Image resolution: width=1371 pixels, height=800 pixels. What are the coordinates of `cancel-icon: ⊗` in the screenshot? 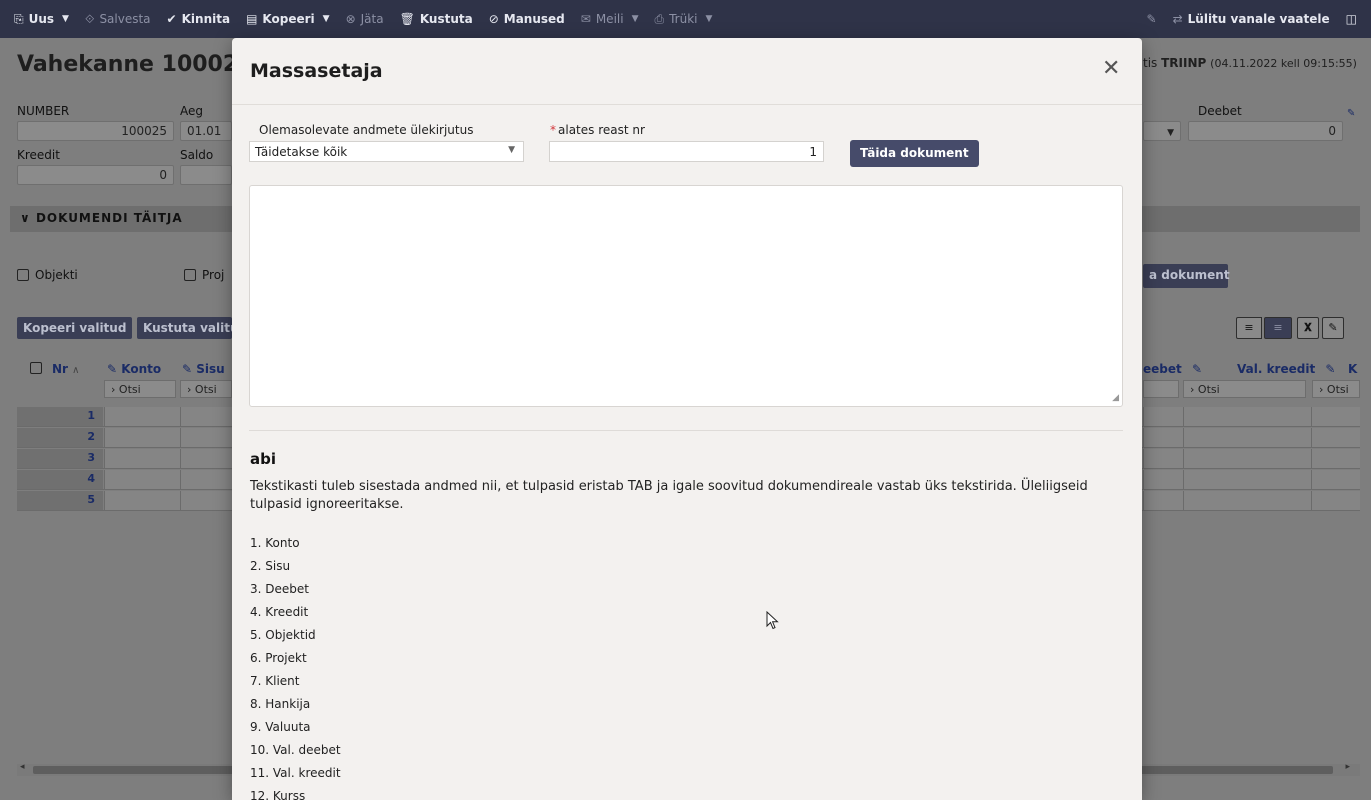 It's located at (350, 19).